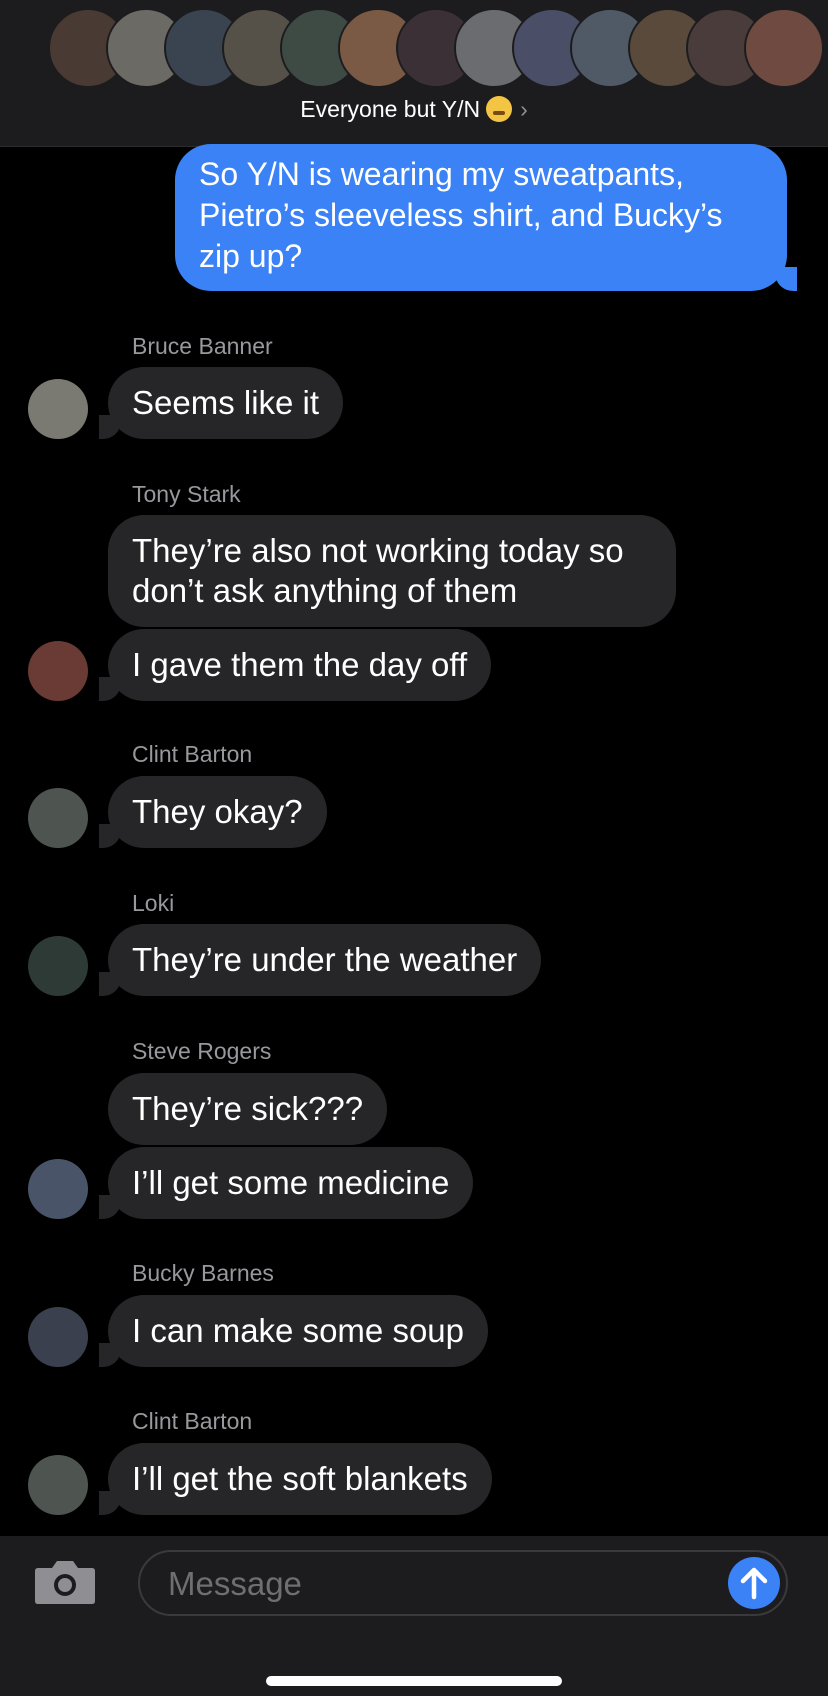 The image size is (828, 1696). I want to click on received-message-bubble: They’re sick???, so click(248, 1109).